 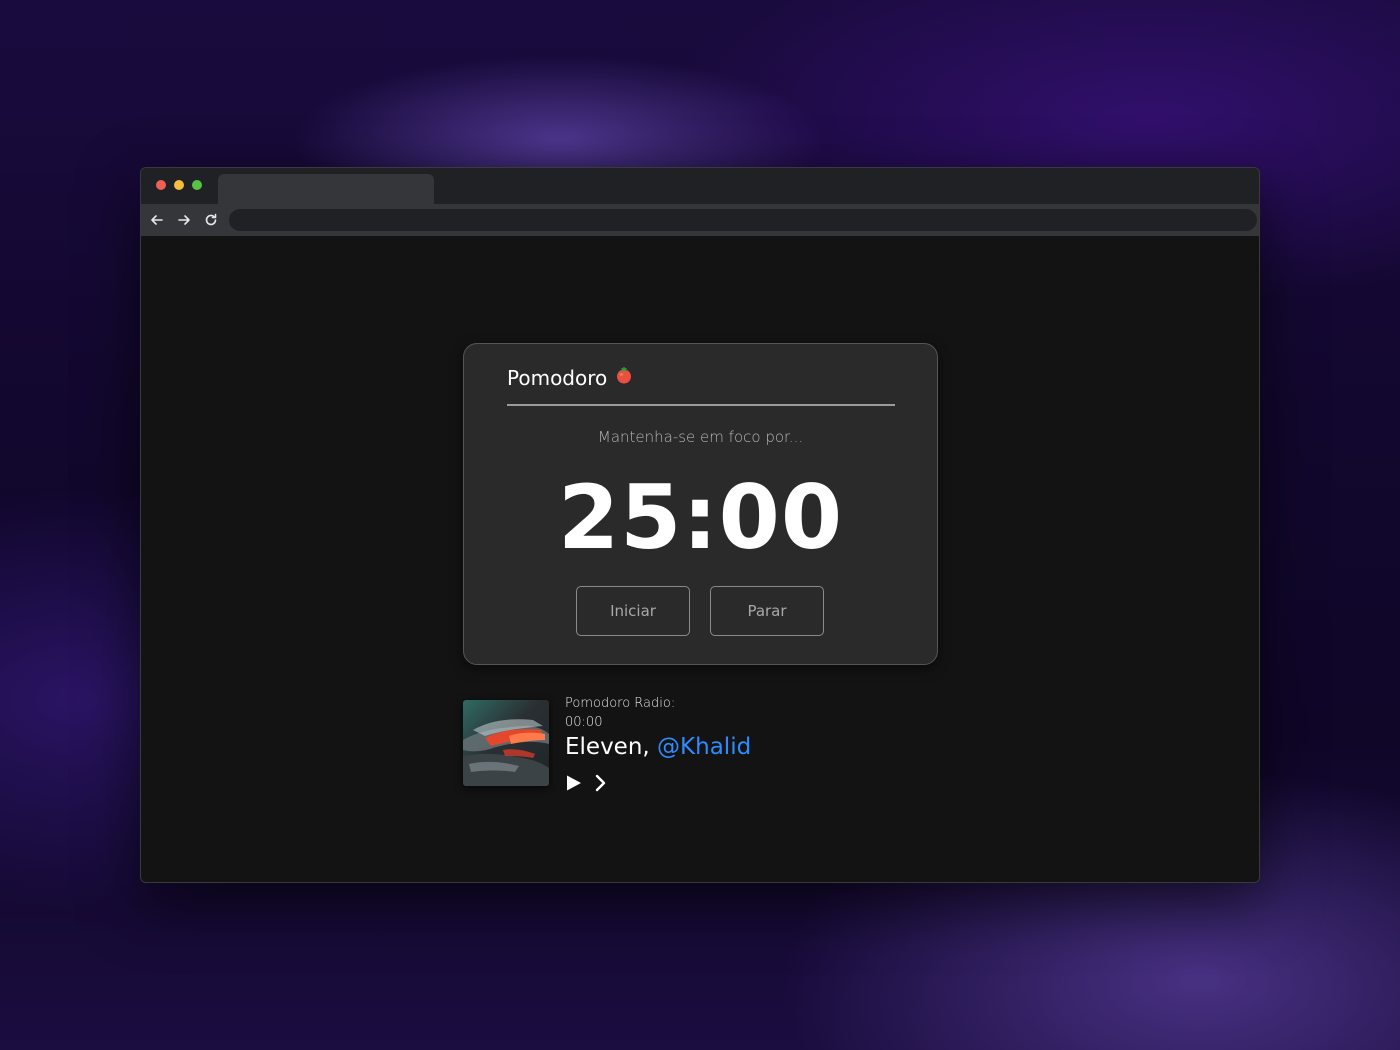 What do you see at coordinates (704, 747) in the screenshot?
I see `artist-link: @Khalid` at bounding box center [704, 747].